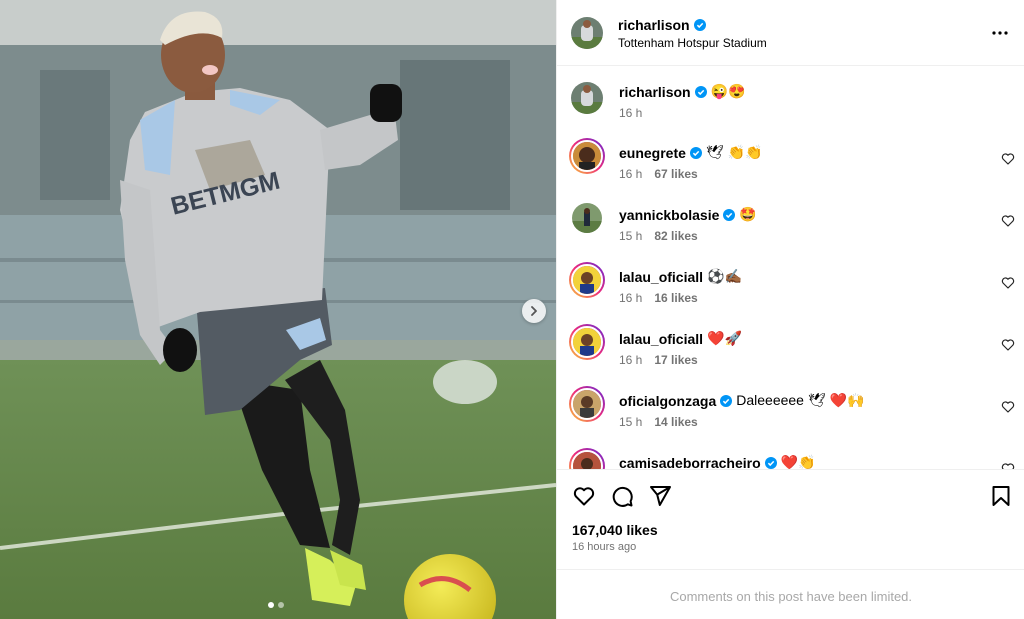 This screenshot has height=619, width=1024. What do you see at coordinates (675, 174) in the screenshot?
I see `comment-likes: 67 likes` at bounding box center [675, 174].